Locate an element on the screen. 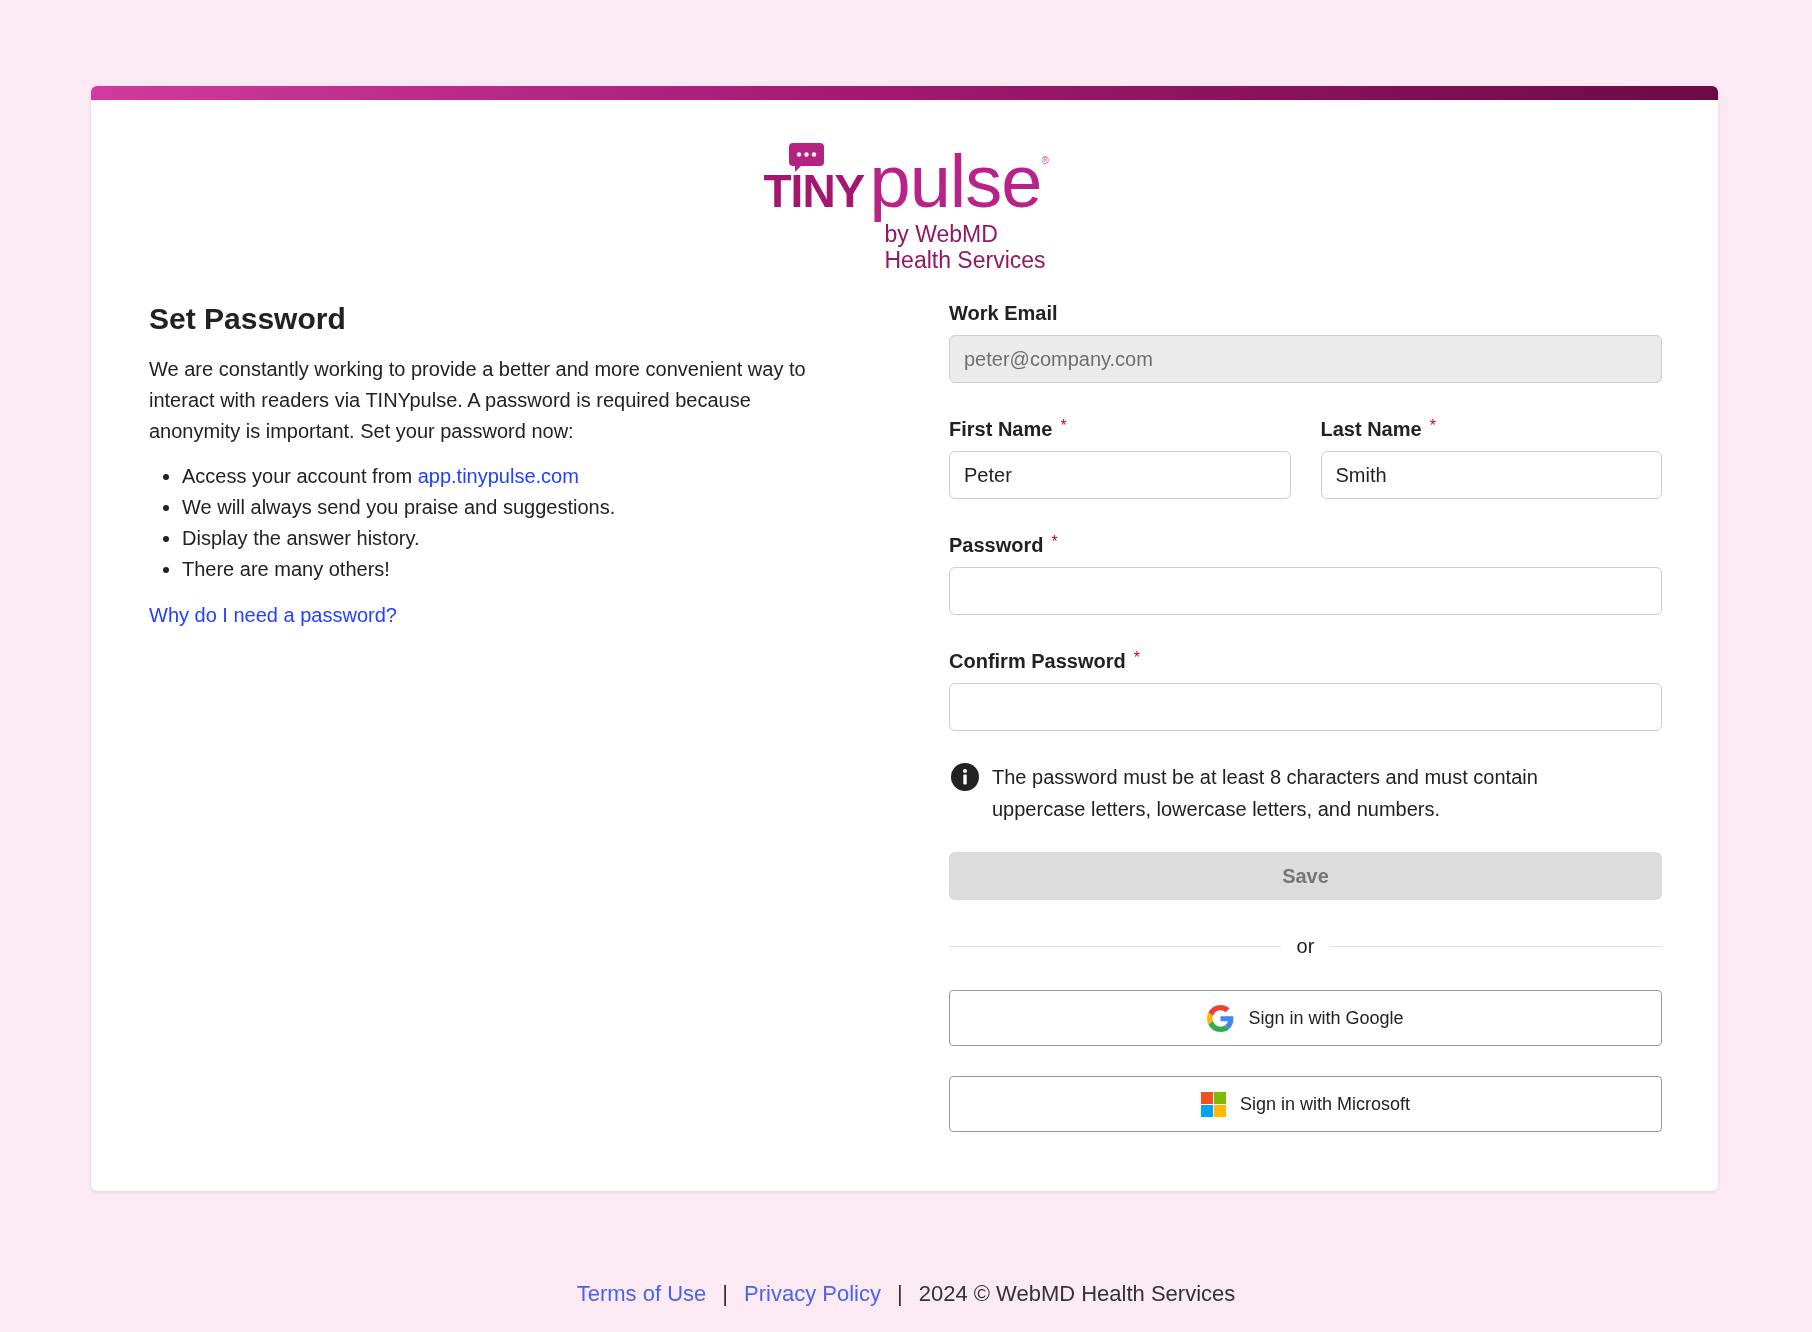  password-hint: The password must be at least 8 characters and must contain uppercase letters, lowercase letters, and numbers. is located at coordinates (1265, 793).